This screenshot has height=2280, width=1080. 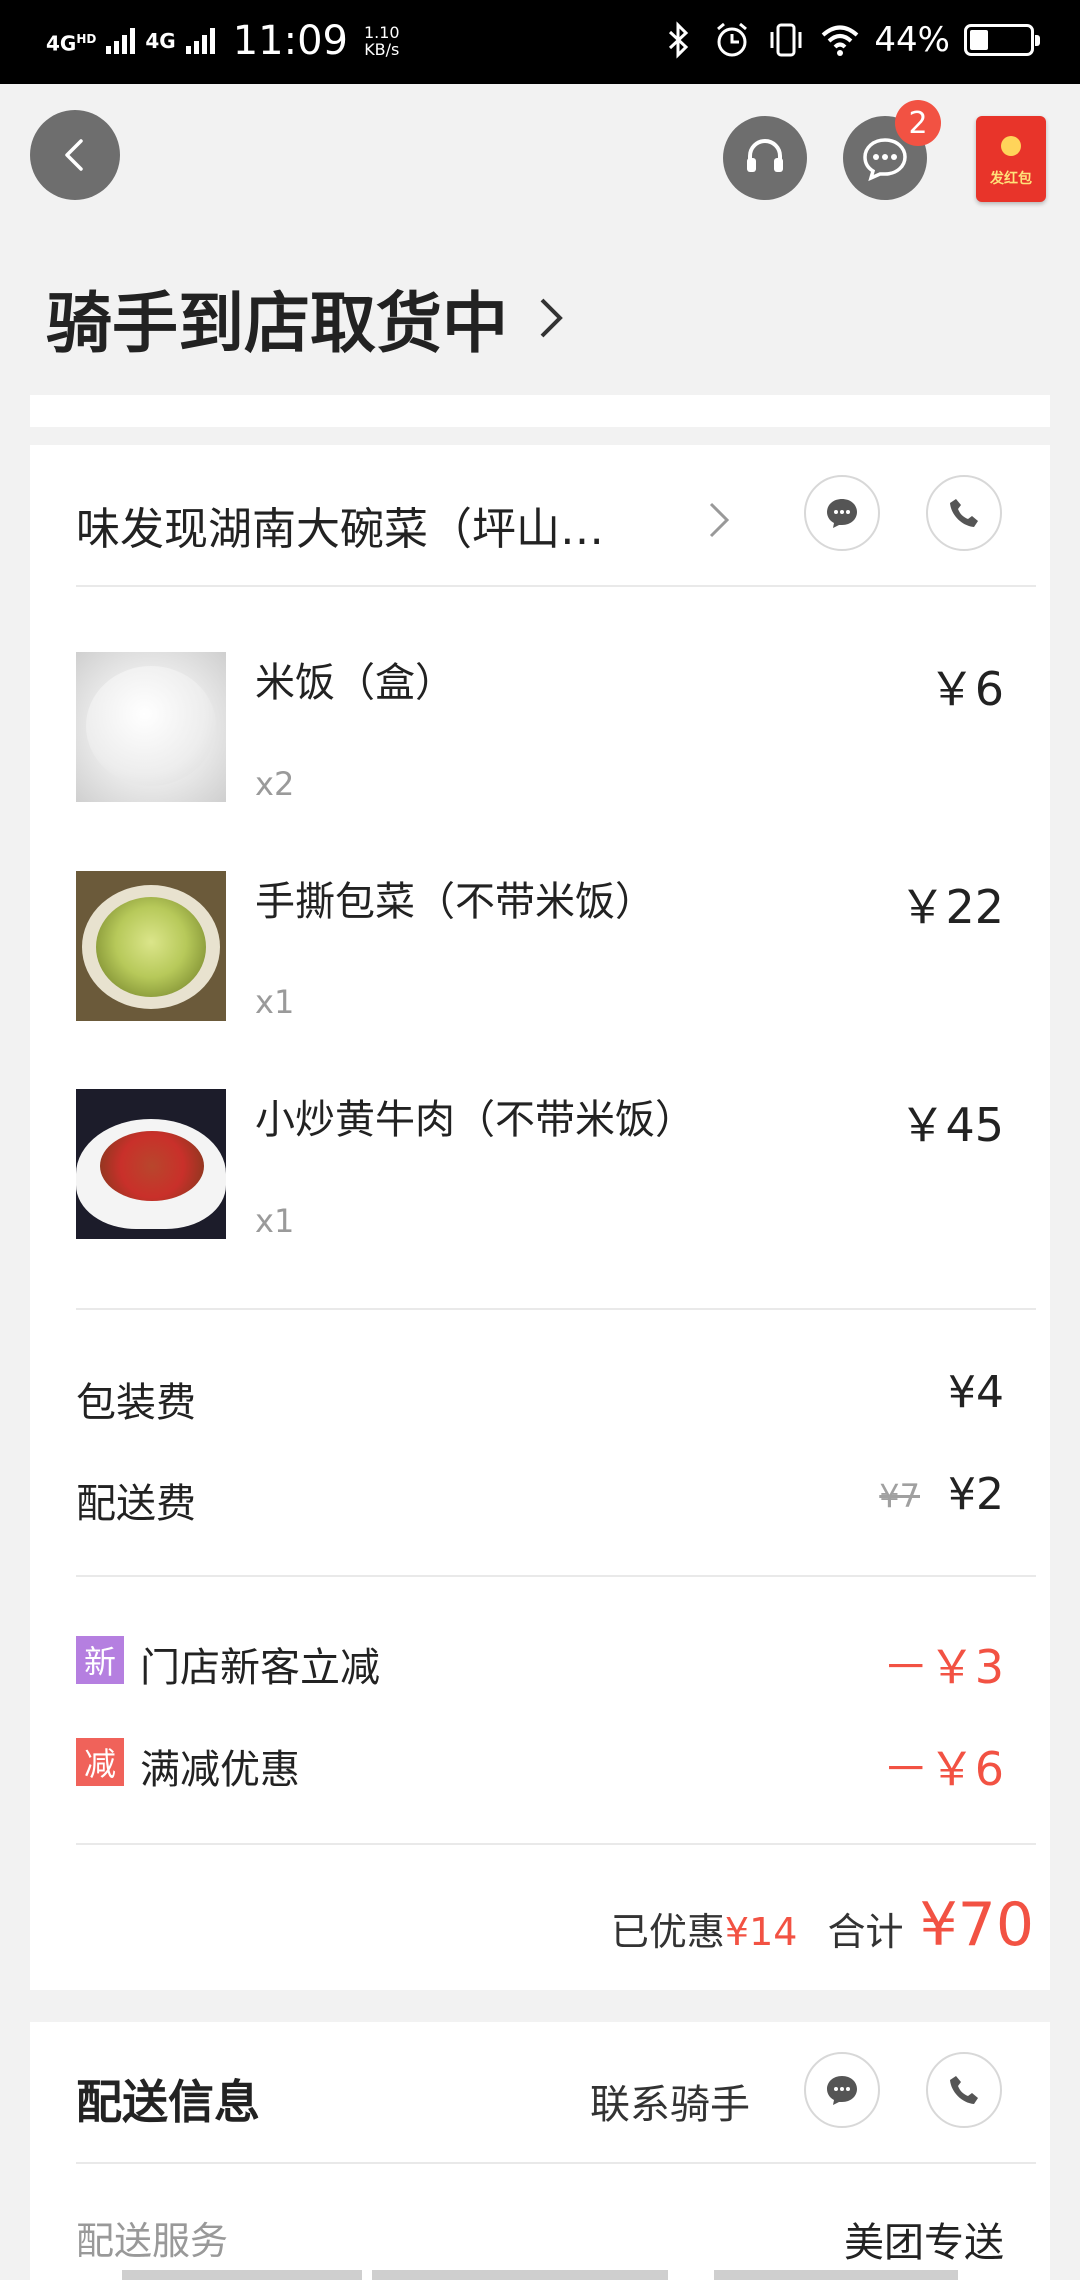 What do you see at coordinates (260, 1668) in the screenshot?
I see `discount-label: 门店新客立减` at bounding box center [260, 1668].